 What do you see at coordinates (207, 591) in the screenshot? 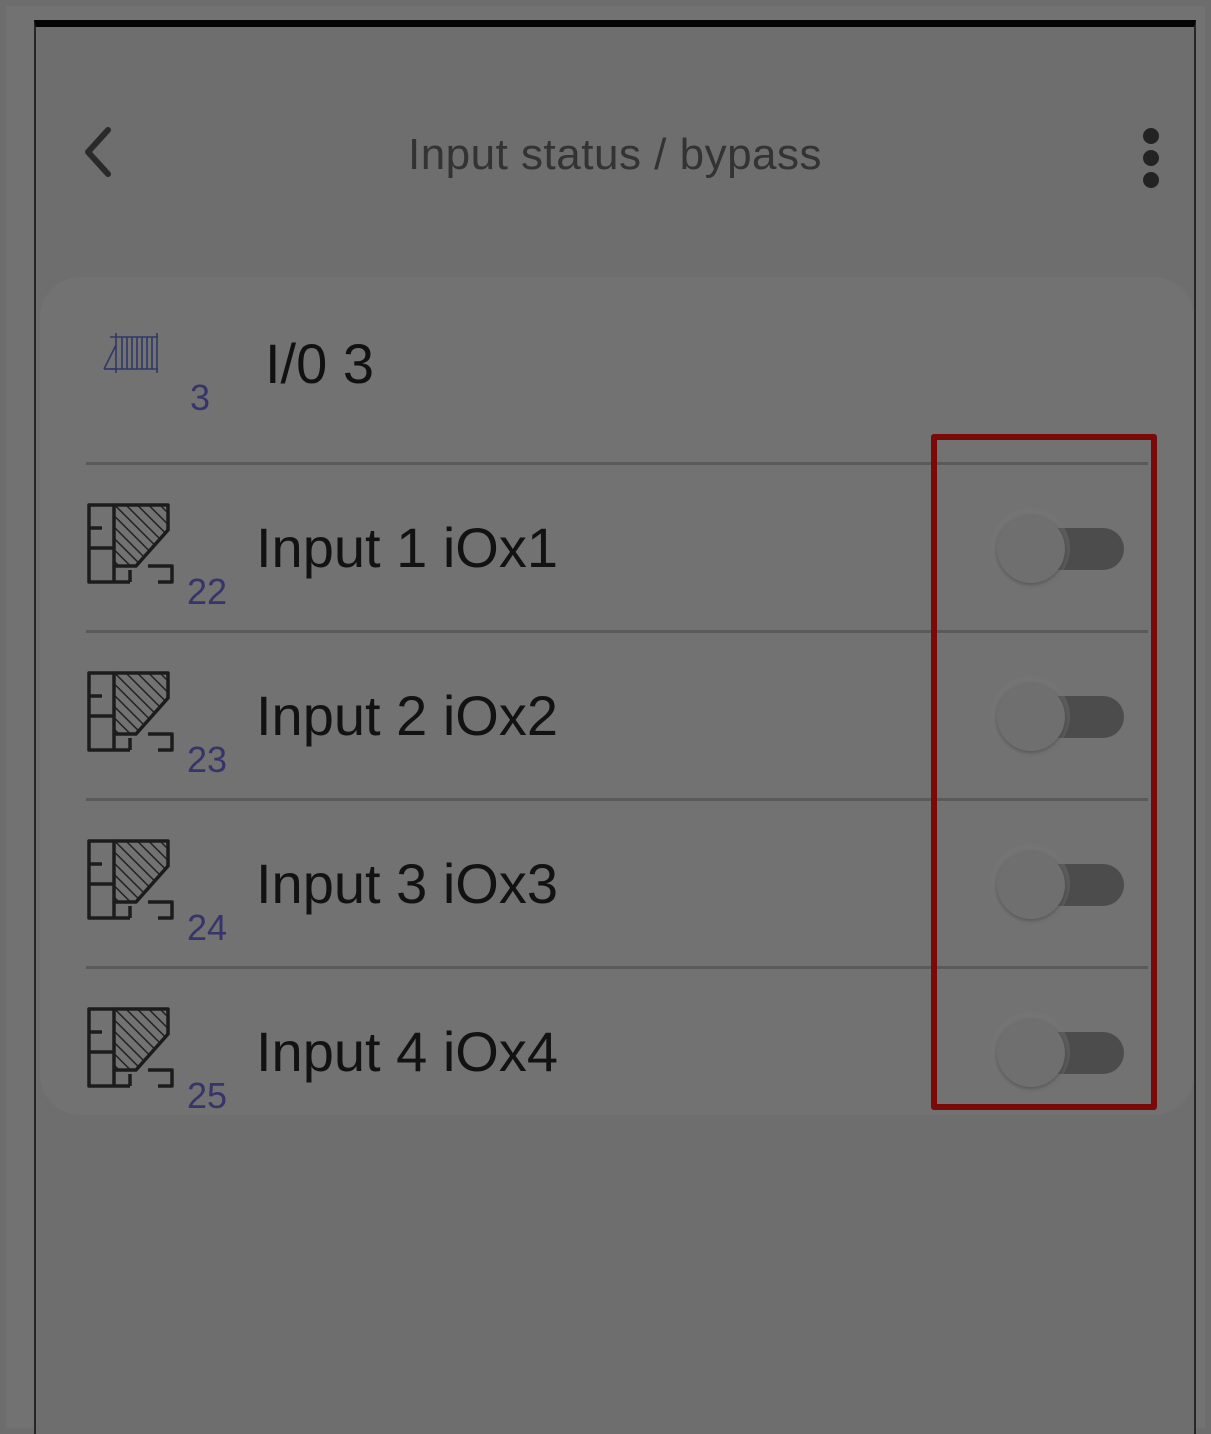
I see `zone-number: 22` at bounding box center [207, 591].